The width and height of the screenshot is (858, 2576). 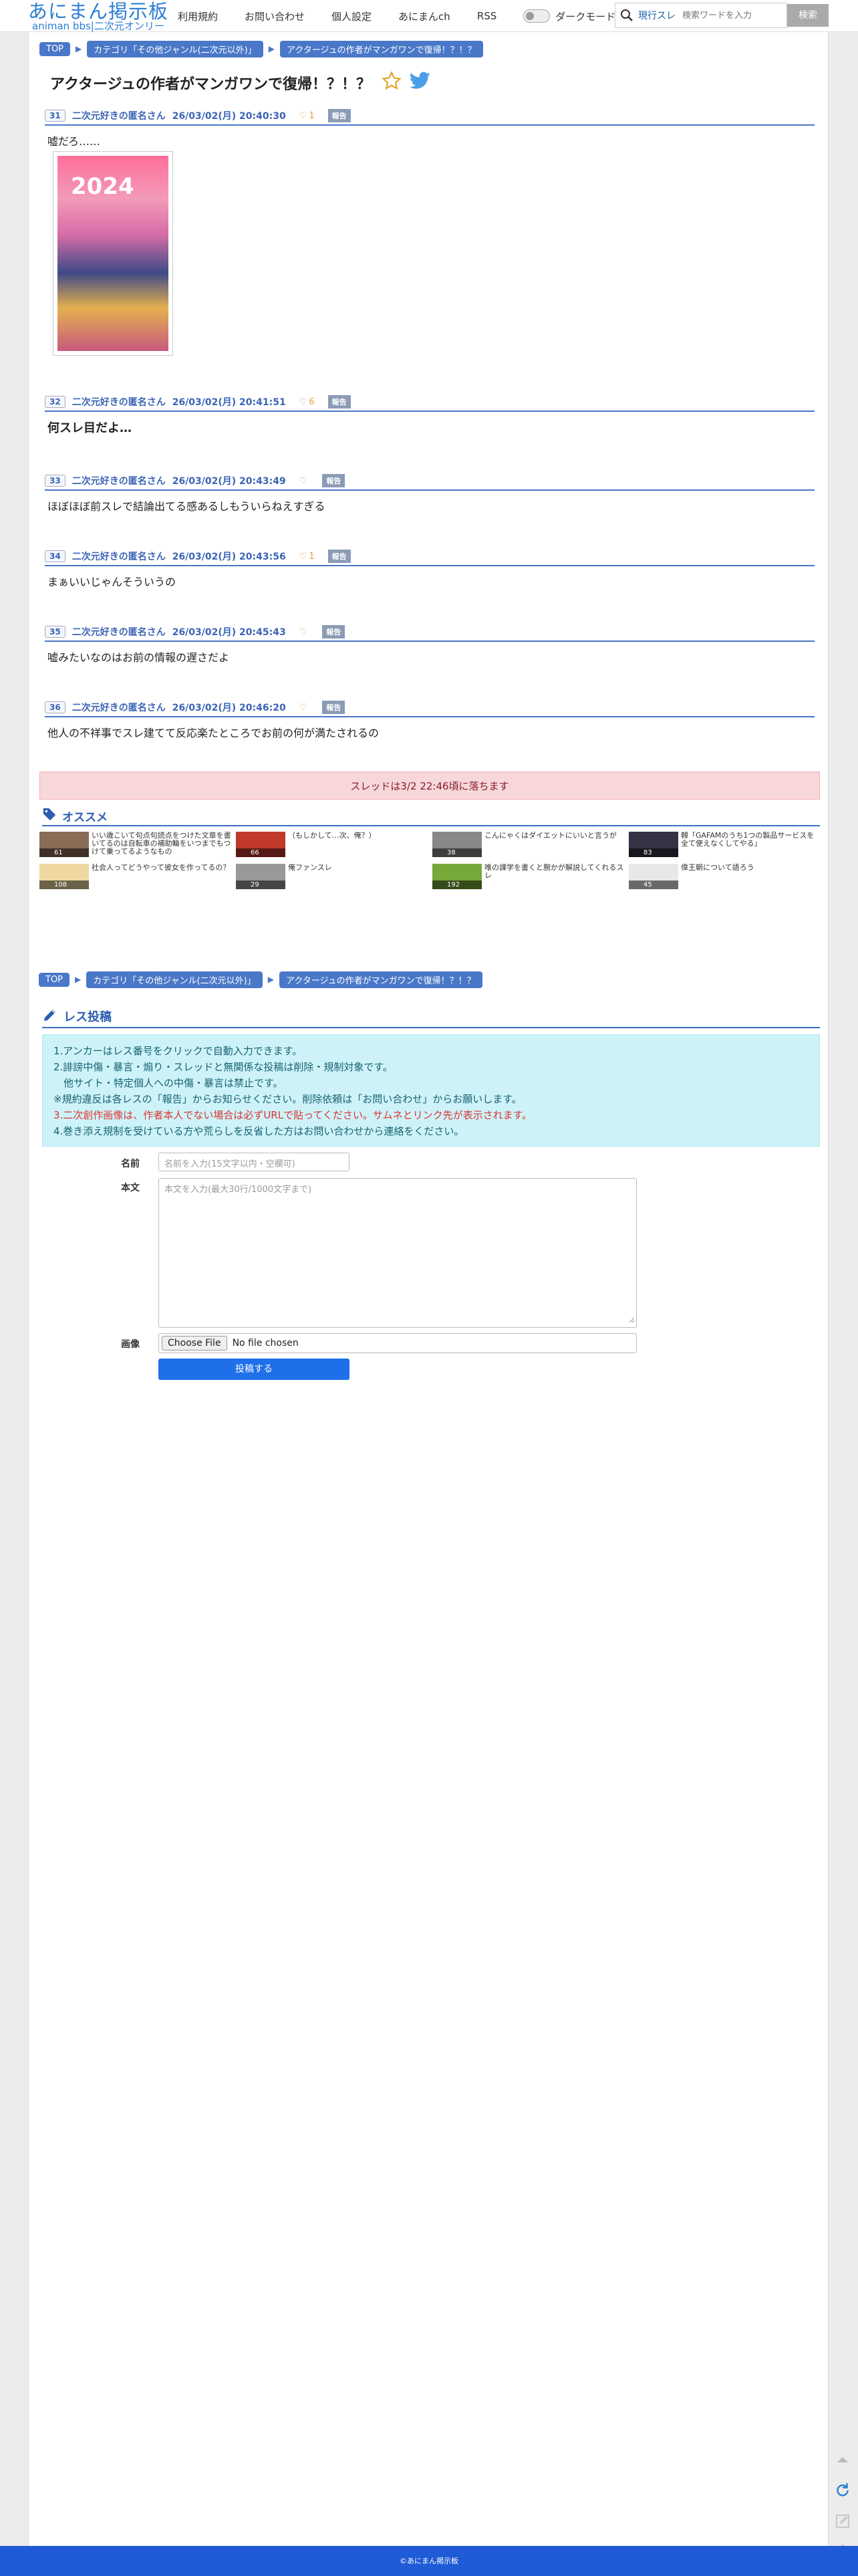 What do you see at coordinates (229, 708) in the screenshot?
I see `post-date: 26/03/02(月) 20:46:20` at bounding box center [229, 708].